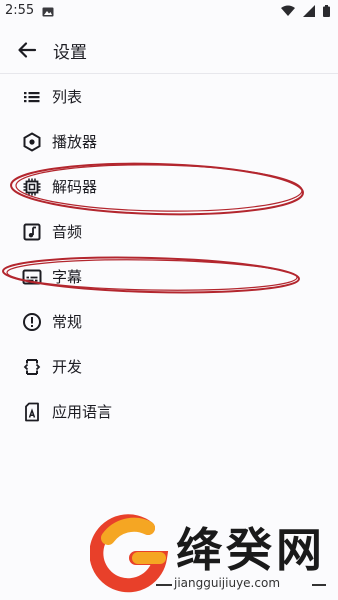 This screenshot has width=338, height=600. What do you see at coordinates (326, 11) in the screenshot?
I see `battery-icon` at bounding box center [326, 11].